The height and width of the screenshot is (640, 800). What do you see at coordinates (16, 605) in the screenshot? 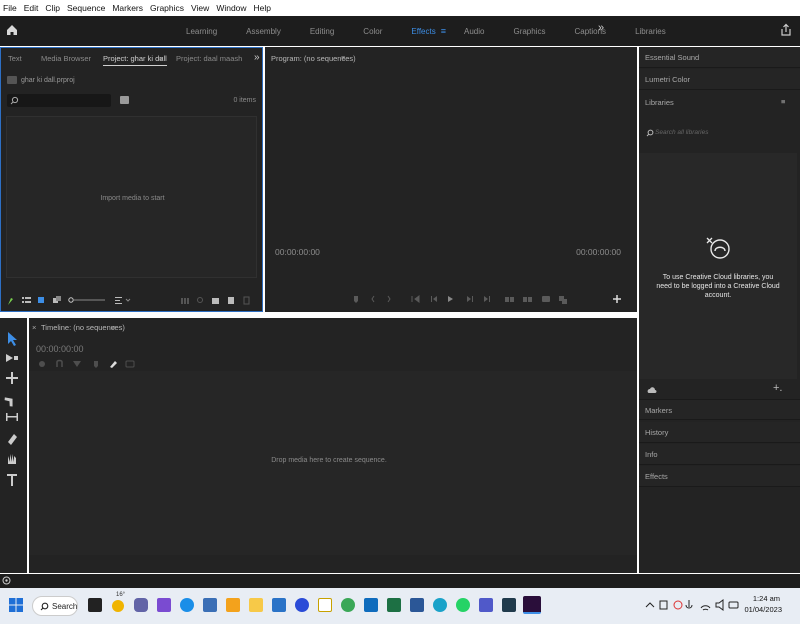
I see `windows-start-icon` at bounding box center [16, 605].